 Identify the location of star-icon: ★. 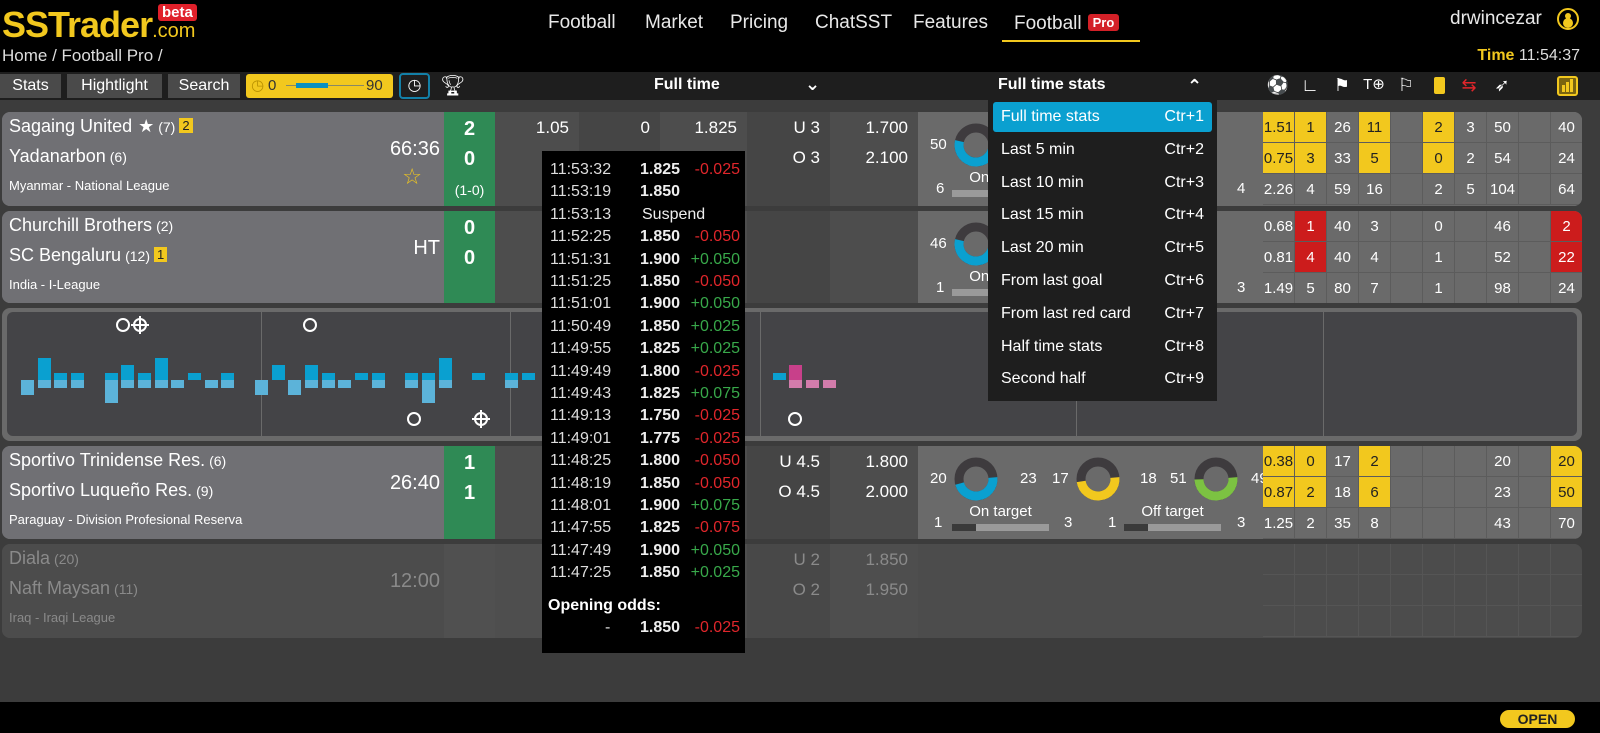
(146, 126).